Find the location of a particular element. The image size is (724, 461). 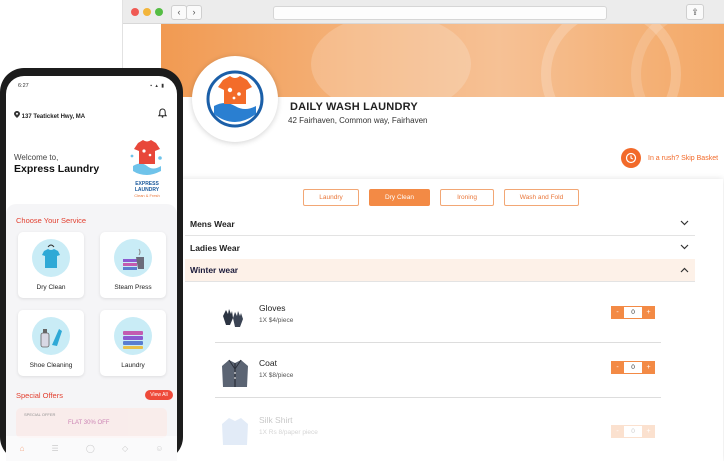

coat-icon is located at coordinates (235, 374).